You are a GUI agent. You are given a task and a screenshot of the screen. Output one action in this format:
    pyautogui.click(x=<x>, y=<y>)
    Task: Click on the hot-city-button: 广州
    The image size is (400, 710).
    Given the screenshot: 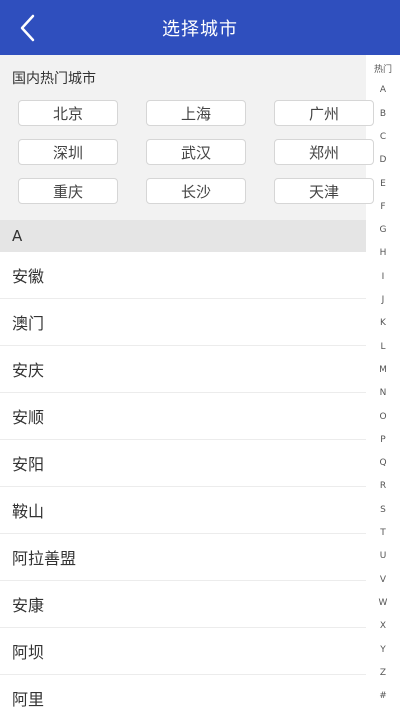 What is the action you would take?
    pyautogui.click(x=324, y=113)
    